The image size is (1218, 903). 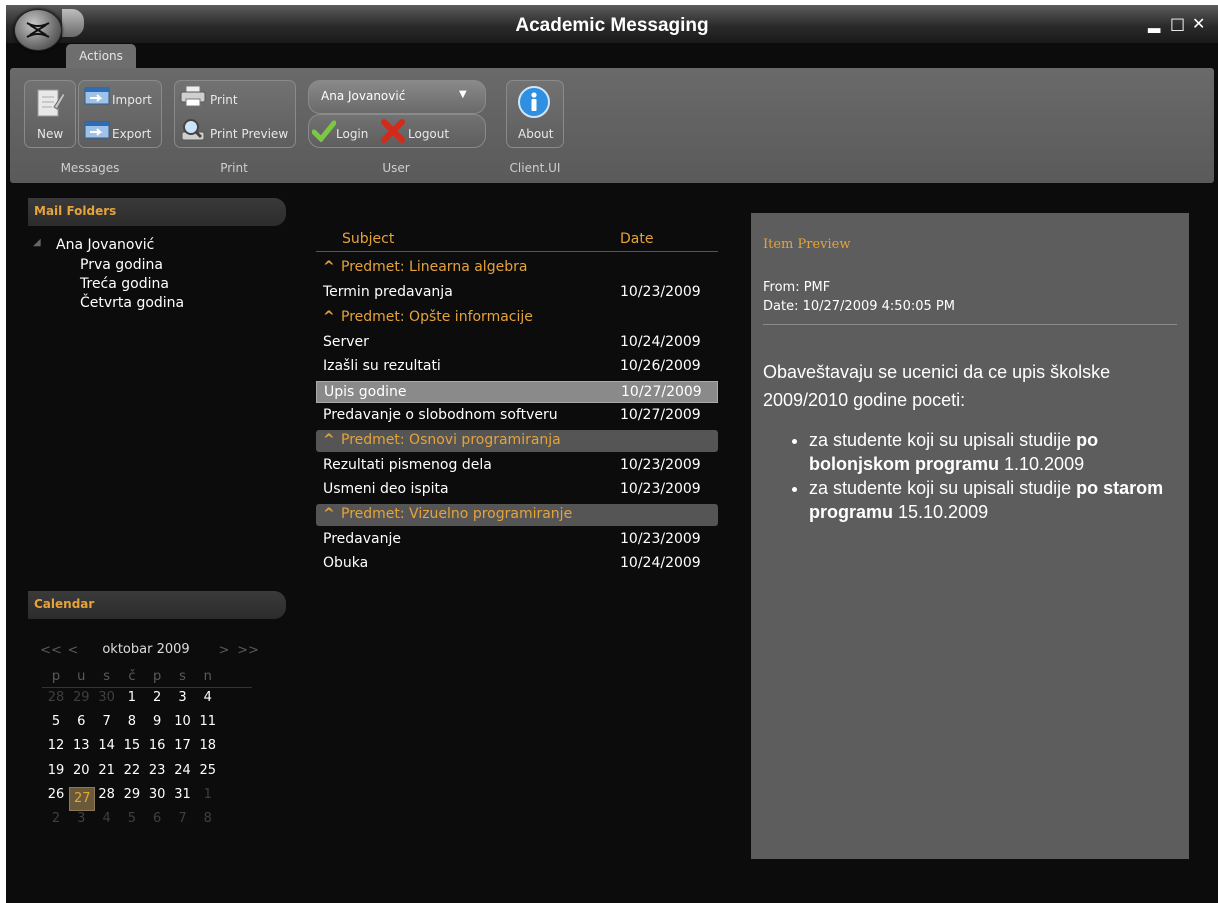 I want to click on group-title: ^ Predmet: Osnovi programiranja, so click(x=442, y=440).